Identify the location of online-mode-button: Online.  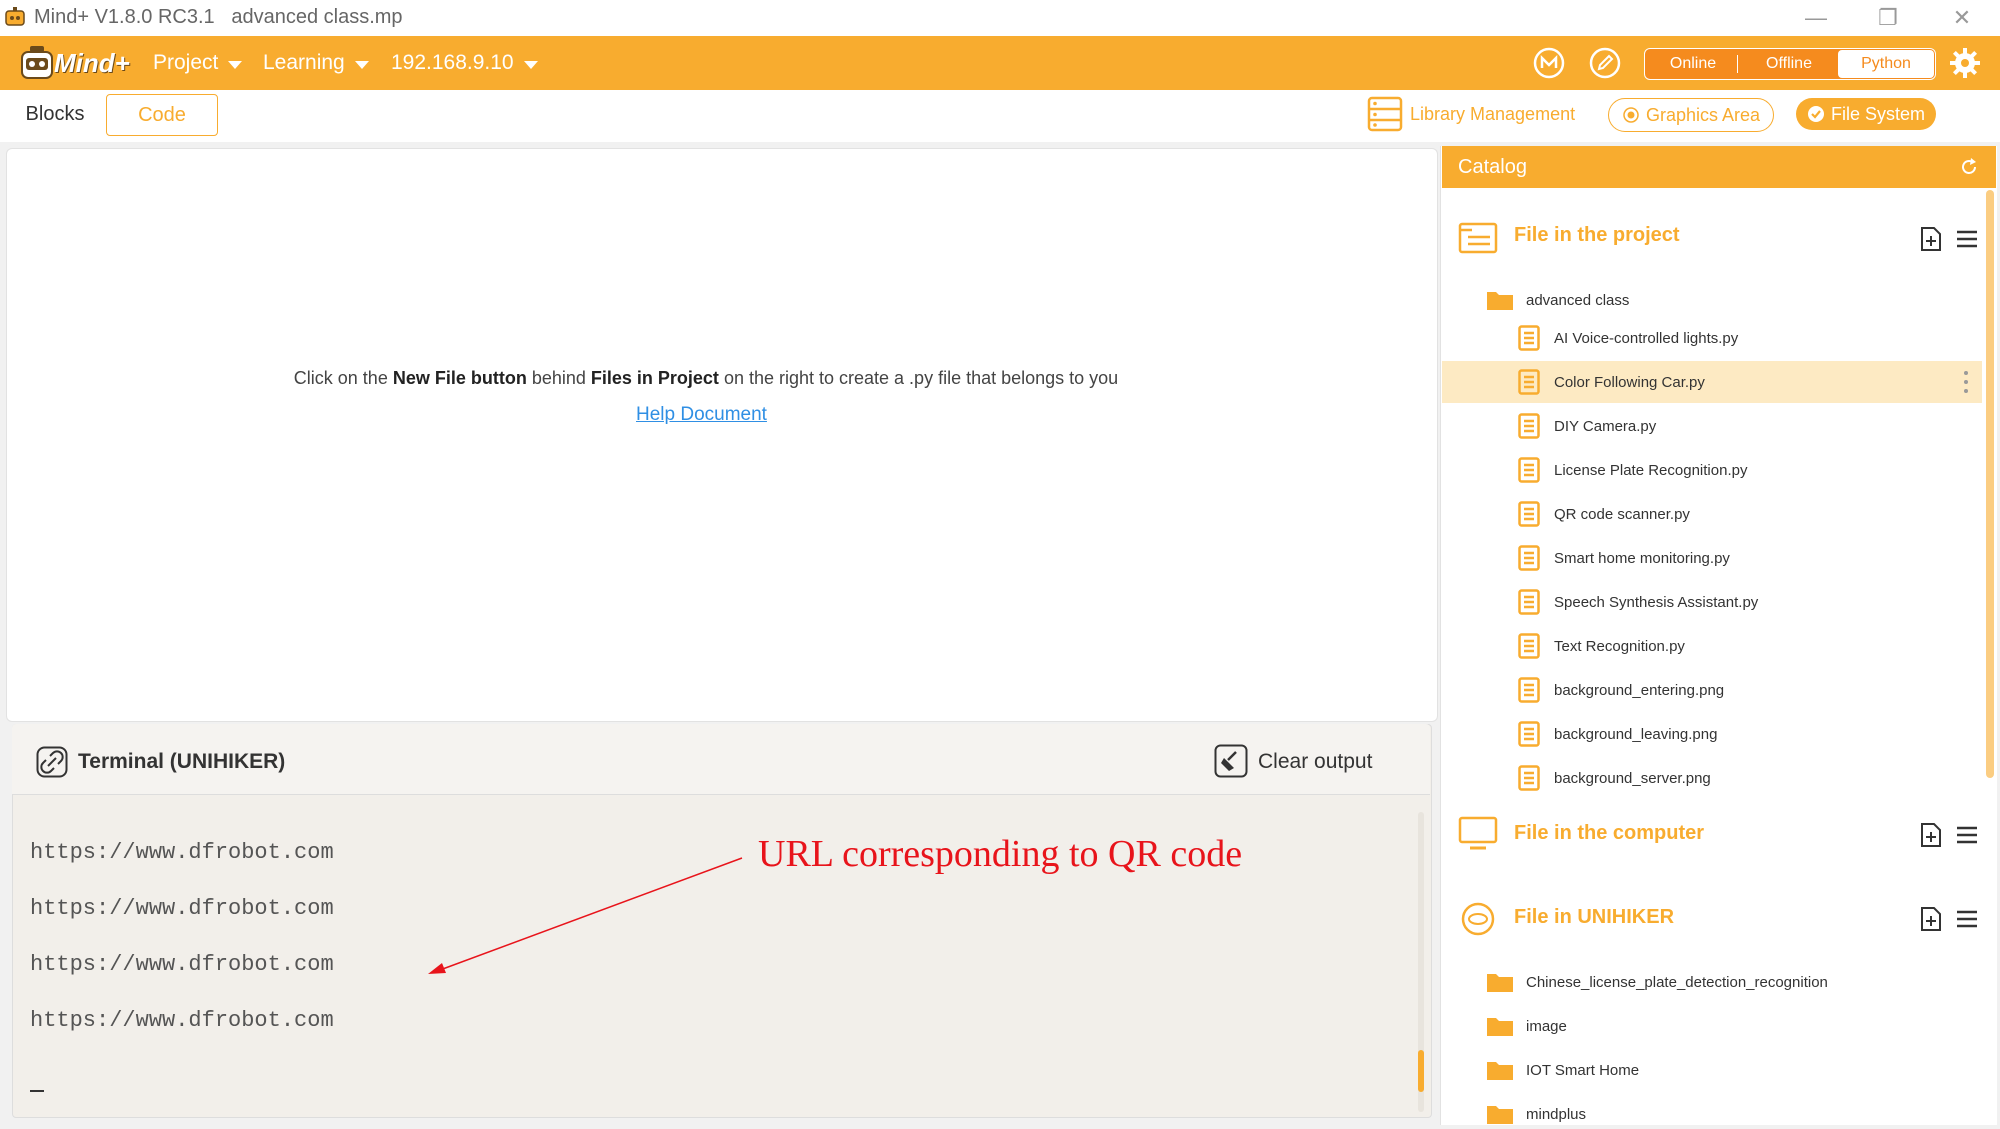
(1693, 64).